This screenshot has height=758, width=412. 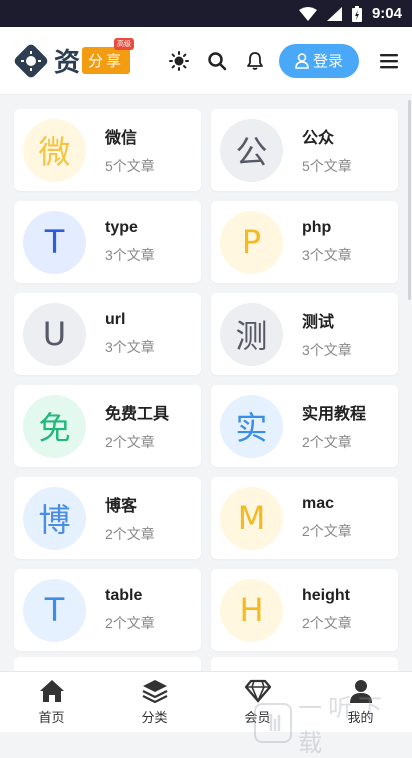 I want to click on category-card: Uurl 3个文章, so click(x=107, y=334).